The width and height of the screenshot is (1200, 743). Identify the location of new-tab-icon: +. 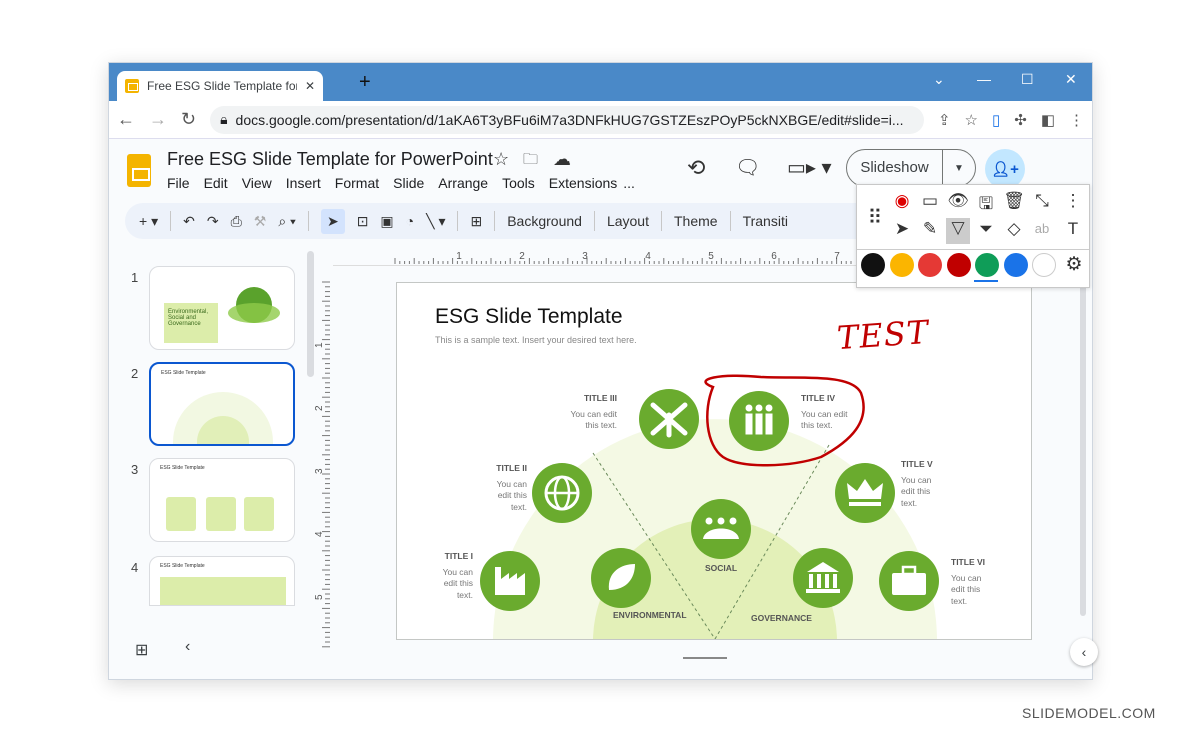
(365, 82).